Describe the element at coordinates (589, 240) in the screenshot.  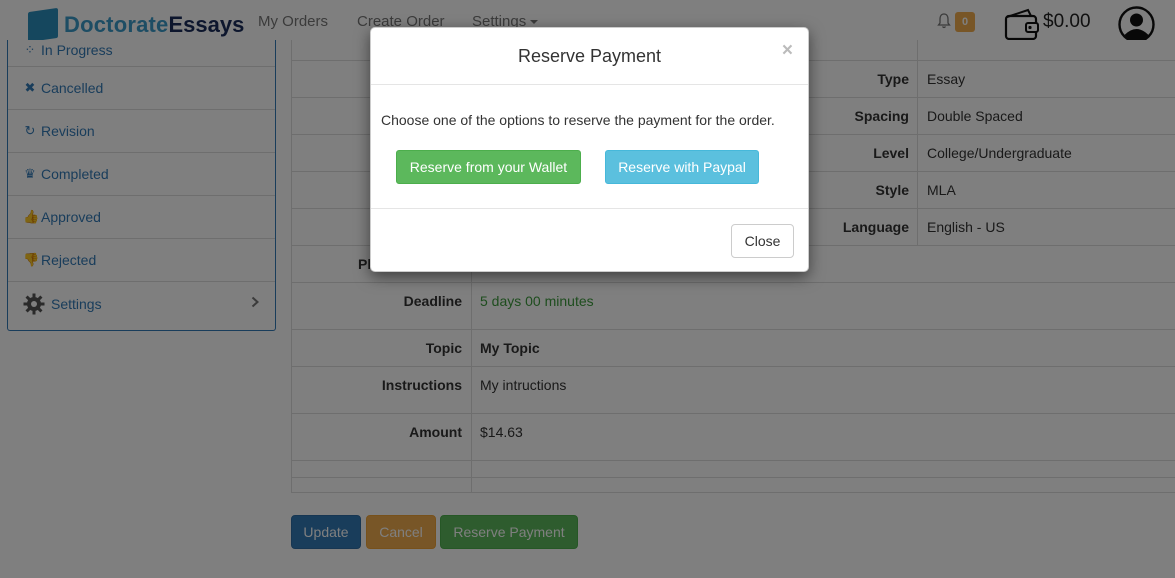
I see `modal-footer: Close` at that location.